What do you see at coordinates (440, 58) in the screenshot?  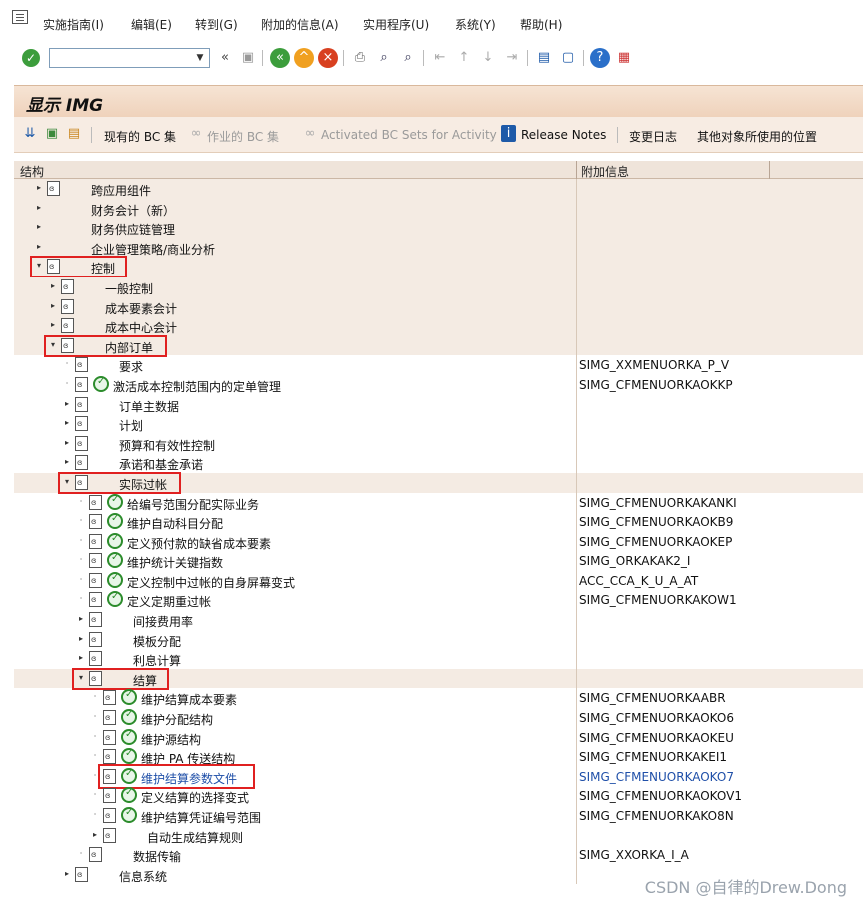 I see `first-page-icon: ⇤` at bounding box center [440, 58].